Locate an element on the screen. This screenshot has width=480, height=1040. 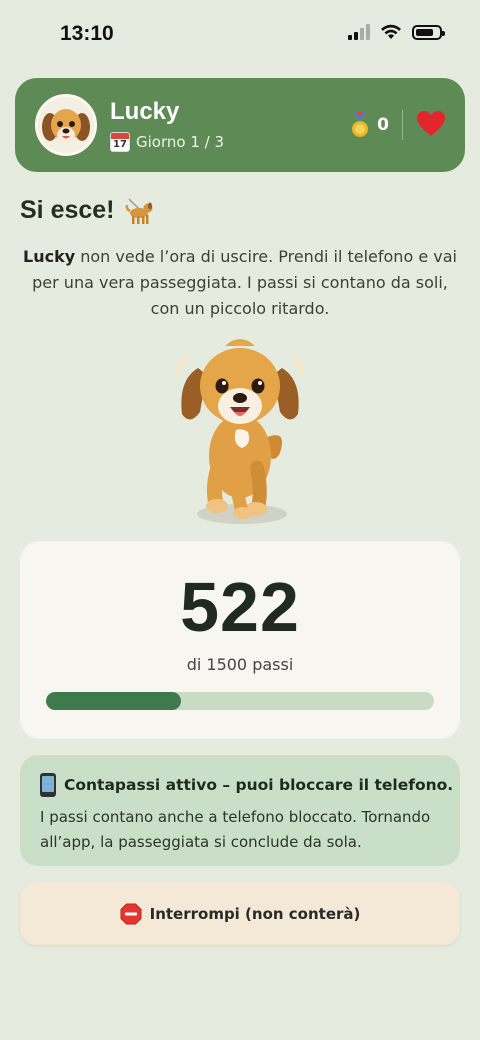
medal-counter: 0 is located at coordinates (370, 125).